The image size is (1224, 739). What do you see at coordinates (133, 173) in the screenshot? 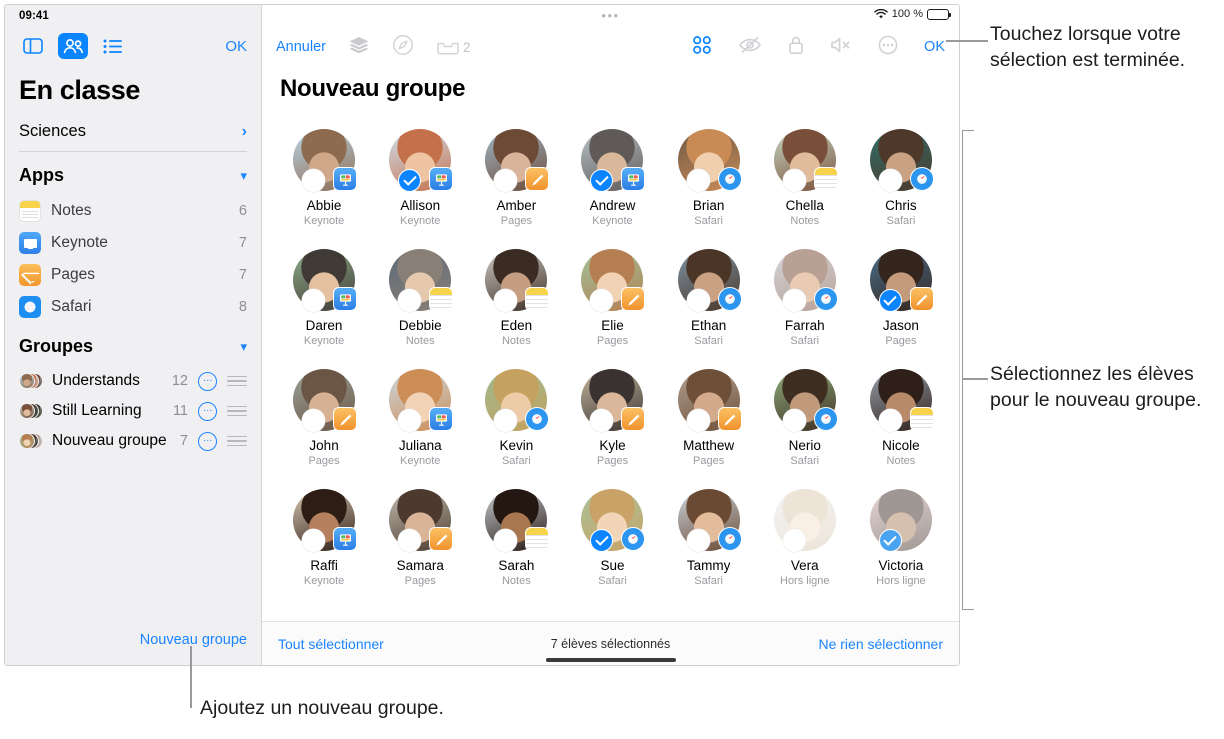
I see `apps-section-header: Apps ▾` at bounding box center [133, 173].